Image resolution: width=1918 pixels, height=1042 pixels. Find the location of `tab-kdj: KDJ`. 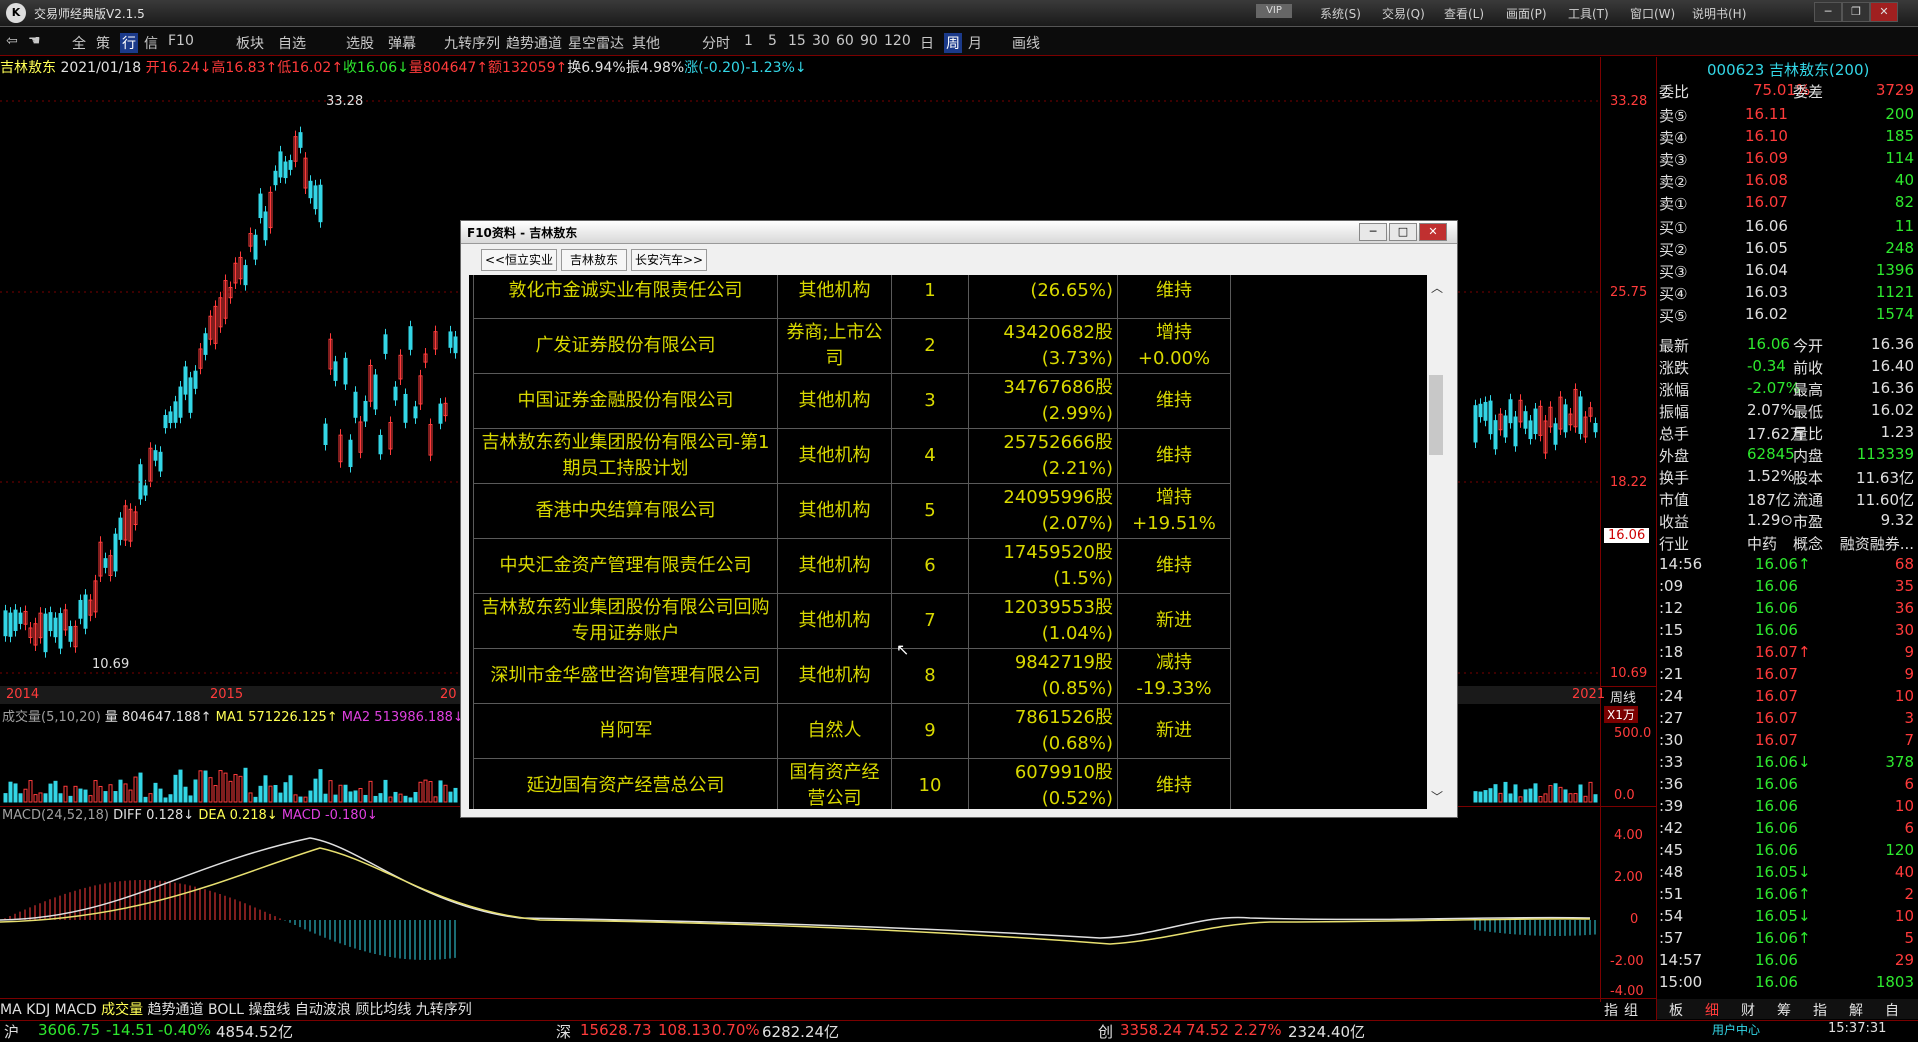

tab-kdj: KDJ is located at coordinates (38, 1010).